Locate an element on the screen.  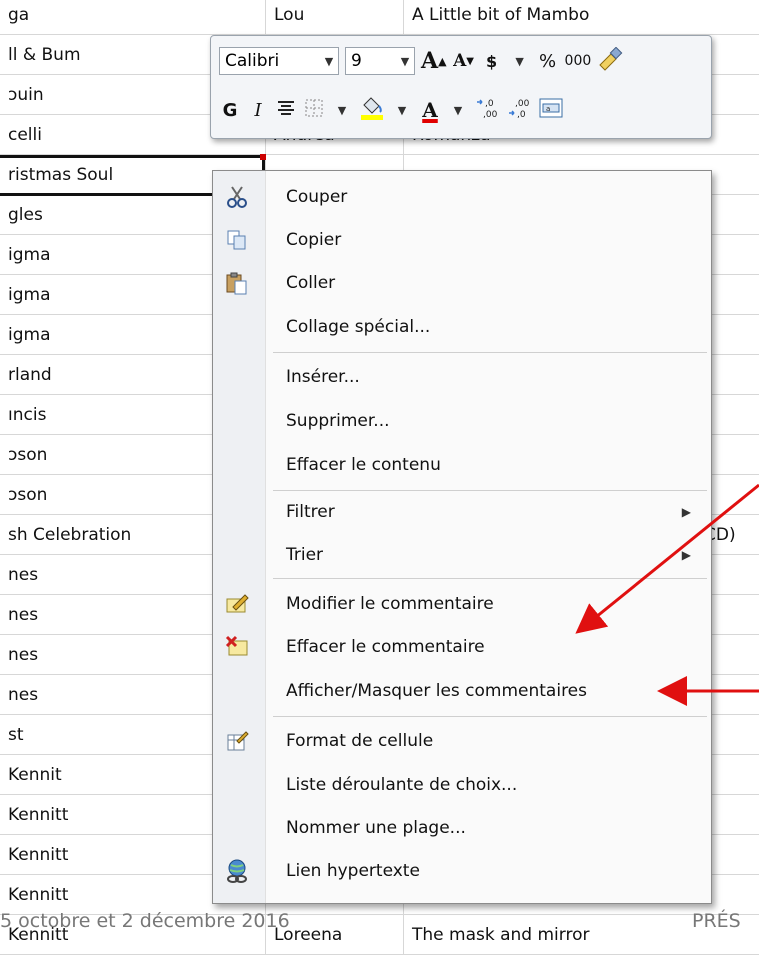
menu-item-delete-comment: Effacer le commentaire is located at coordinates (462, 647).